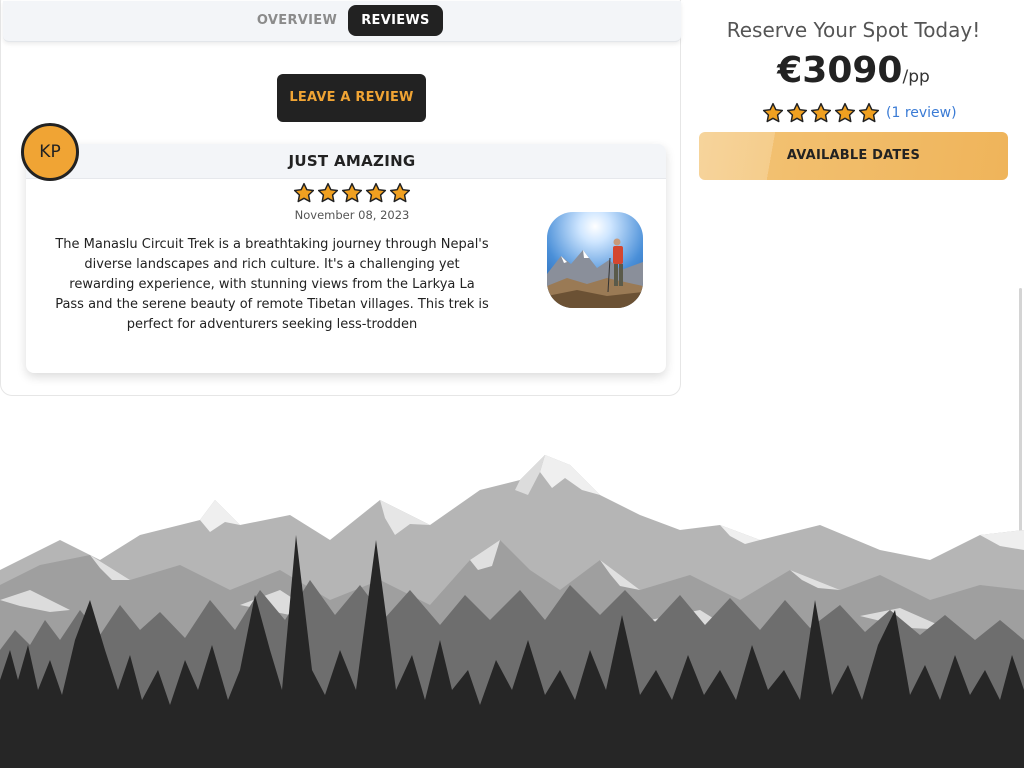 The width and height of the screenshot is (1024, 772). I want to click on review-rating, so click(353, 194).